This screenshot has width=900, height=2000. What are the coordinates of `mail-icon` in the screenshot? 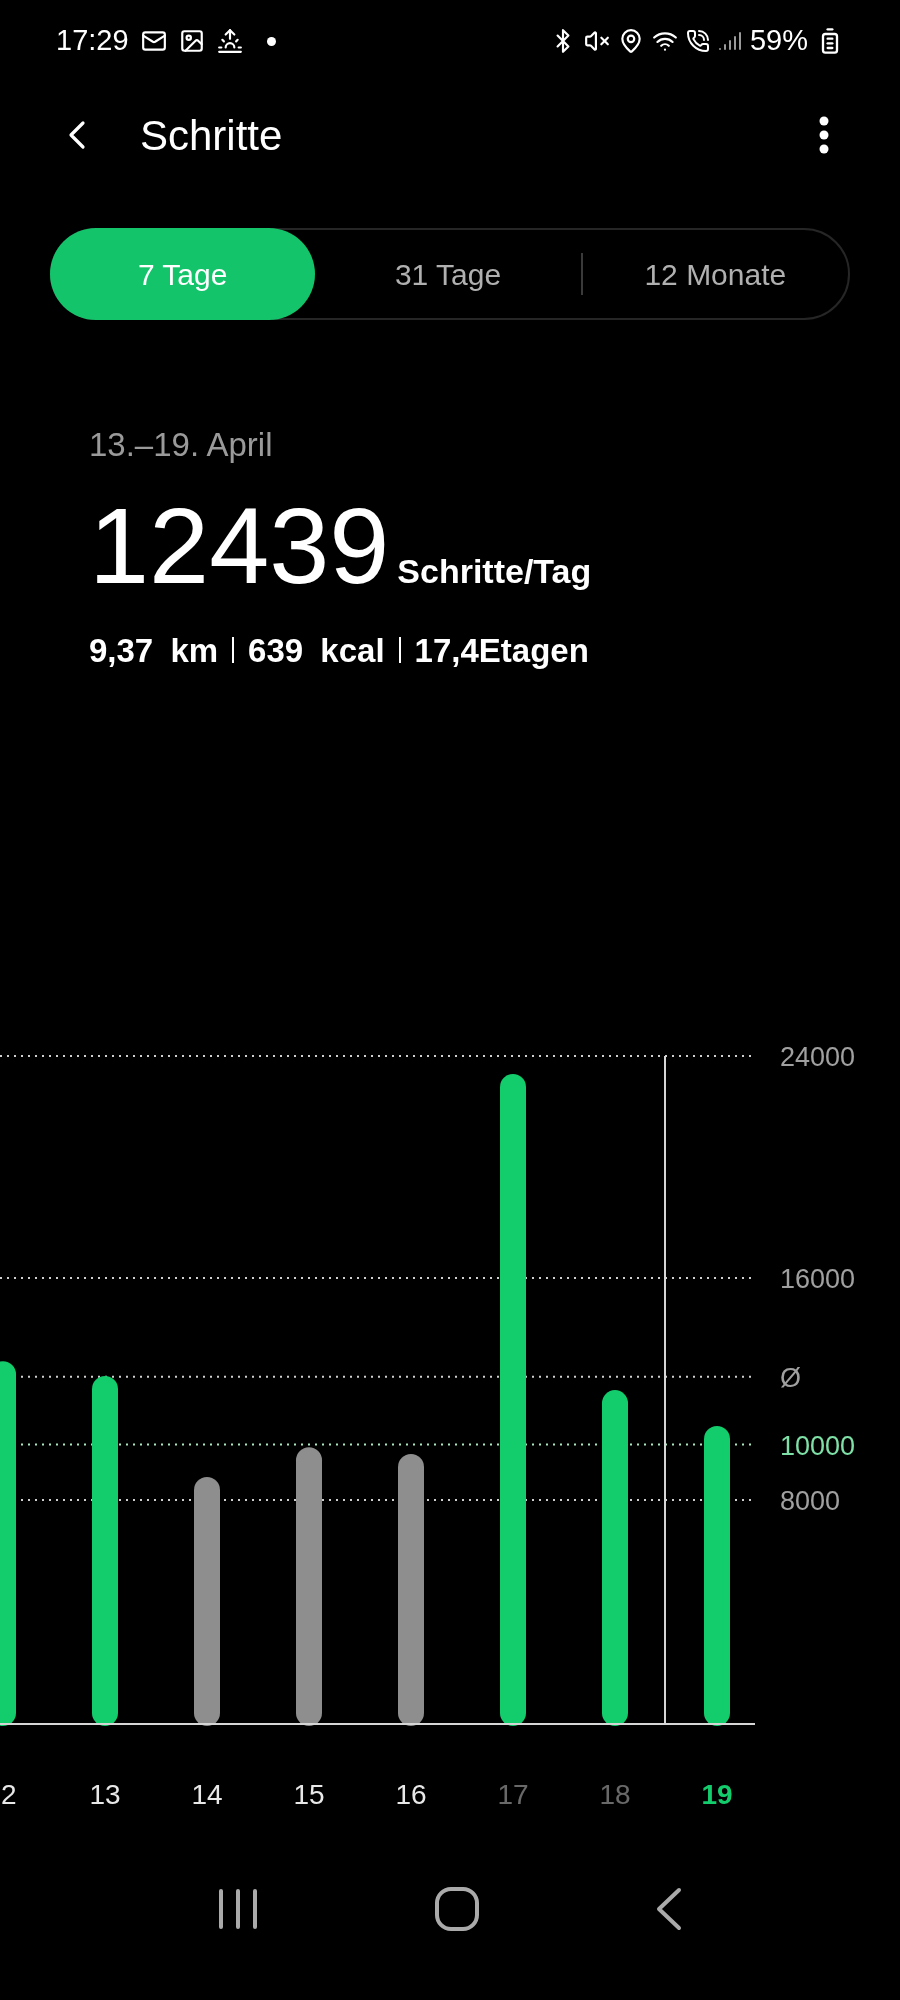 It's located at (153, 41).